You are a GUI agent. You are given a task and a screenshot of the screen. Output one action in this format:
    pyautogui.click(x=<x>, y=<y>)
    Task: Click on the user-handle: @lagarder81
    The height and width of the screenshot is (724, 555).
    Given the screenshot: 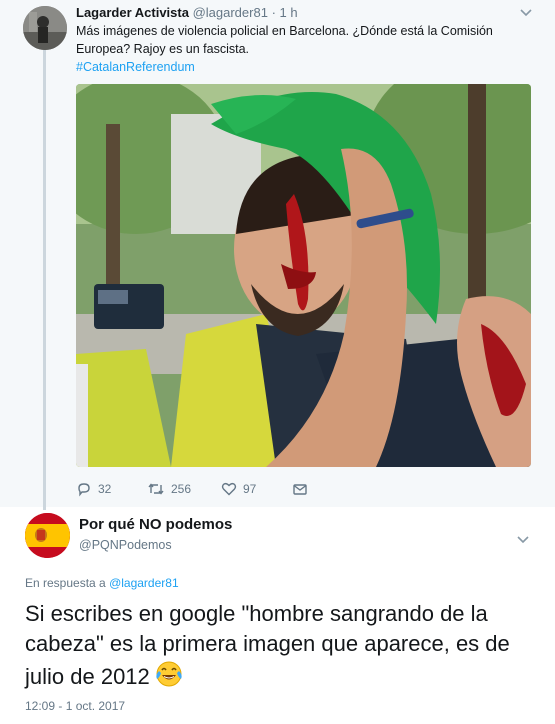 What is the action you would take?
    pyautogui.click(x=230, y=12)
    